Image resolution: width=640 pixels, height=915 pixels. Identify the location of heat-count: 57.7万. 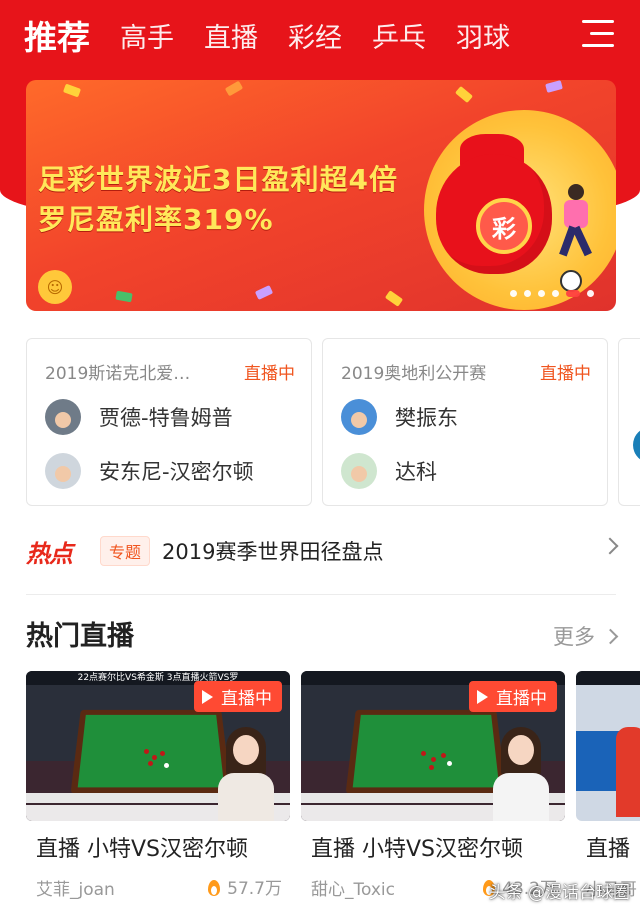
(244, 886).